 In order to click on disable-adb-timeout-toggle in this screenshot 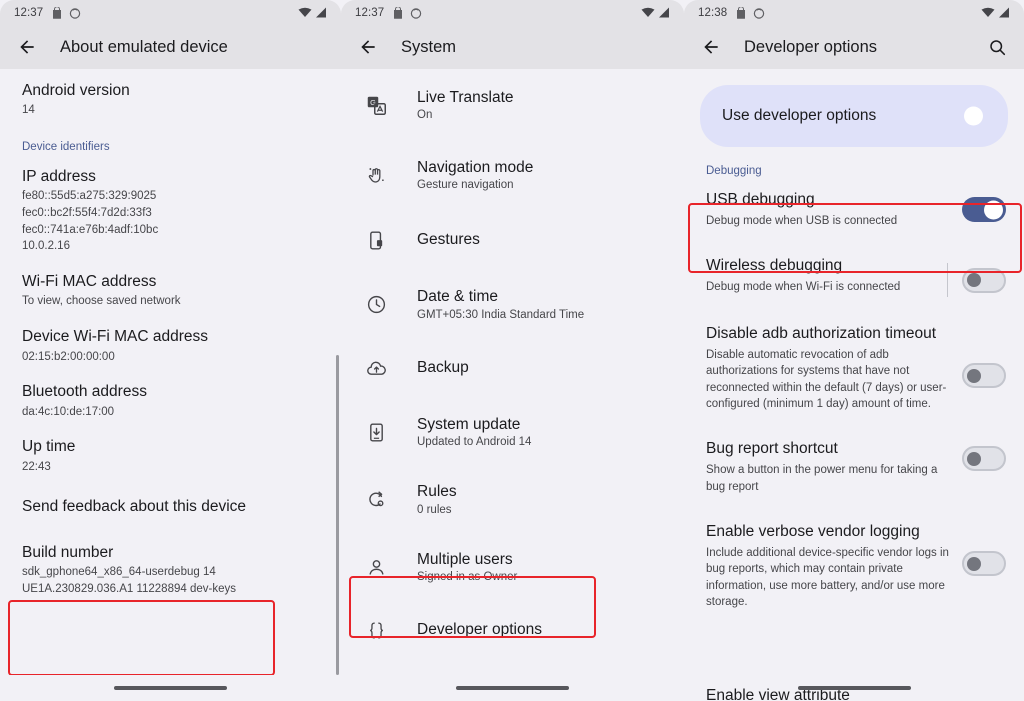, I will do `click(984, 376)`.